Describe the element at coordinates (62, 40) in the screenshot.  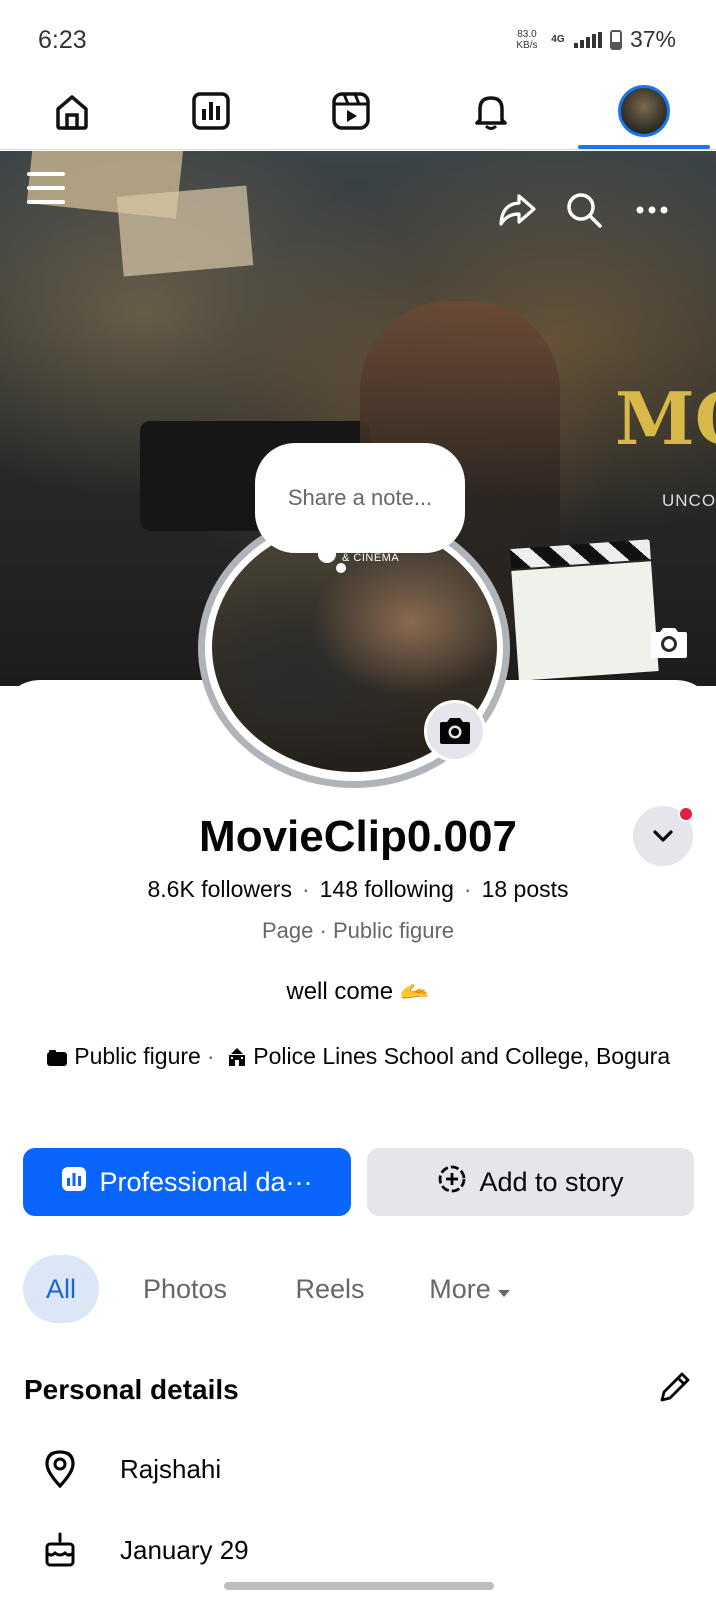
I see `status-time: 6:23` at that location.